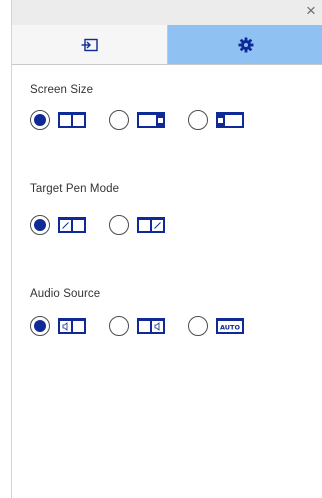 Image resolution: width=322 pixels, height=498 pixels. I want to click on pen-mode-option-right, so click(137, 225).